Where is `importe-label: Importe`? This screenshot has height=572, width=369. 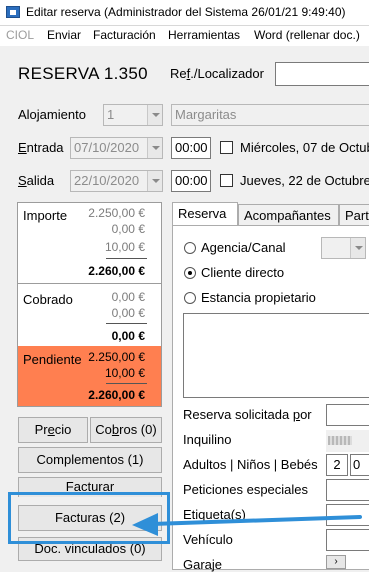 importe-label: Importe is located at coordinates (45, 215).